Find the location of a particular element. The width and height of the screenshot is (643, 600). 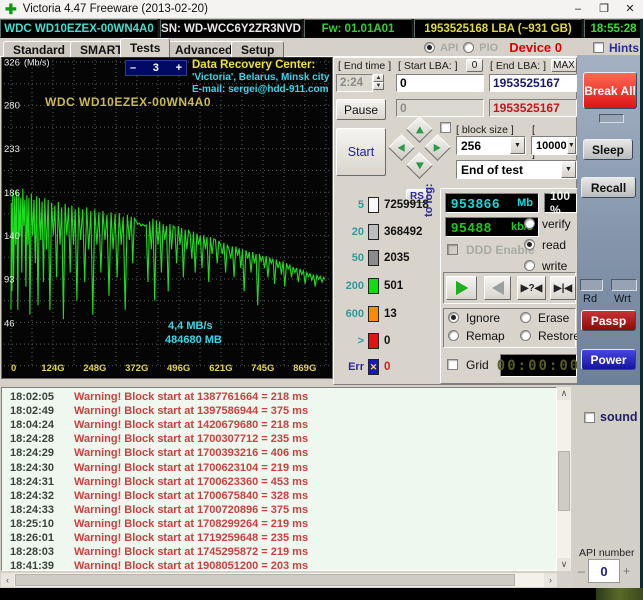

break-all-button: Break All is located at coordinates (610, 90).